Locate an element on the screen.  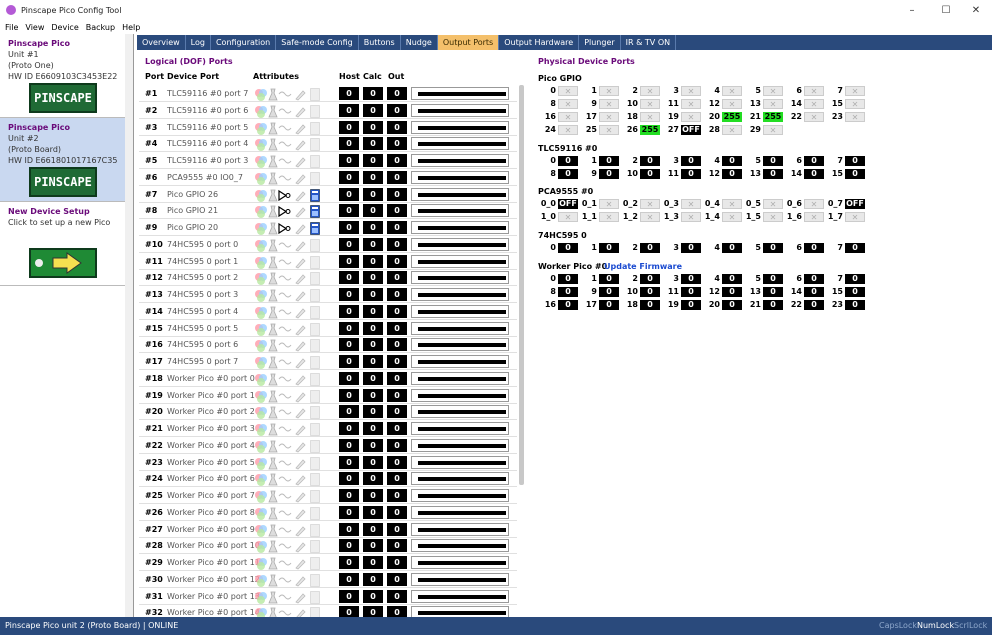
physical-pin: 12 0 is located at coordinates (721, 292).